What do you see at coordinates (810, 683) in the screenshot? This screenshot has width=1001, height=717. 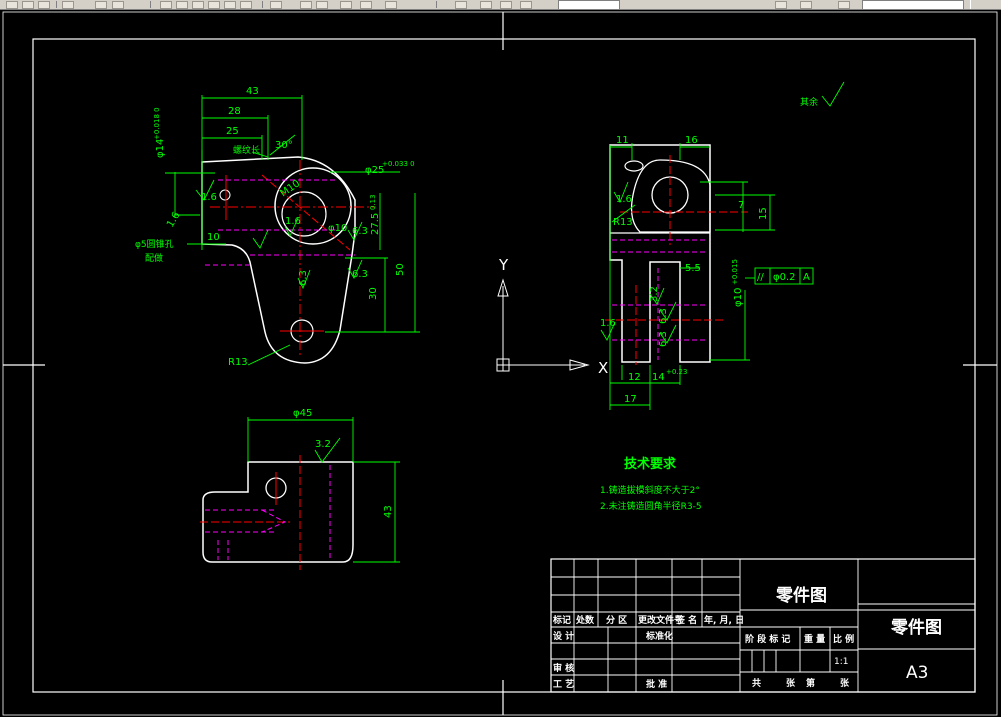 I see `tb-footer-2: 第` at bounding box center [810, 683].